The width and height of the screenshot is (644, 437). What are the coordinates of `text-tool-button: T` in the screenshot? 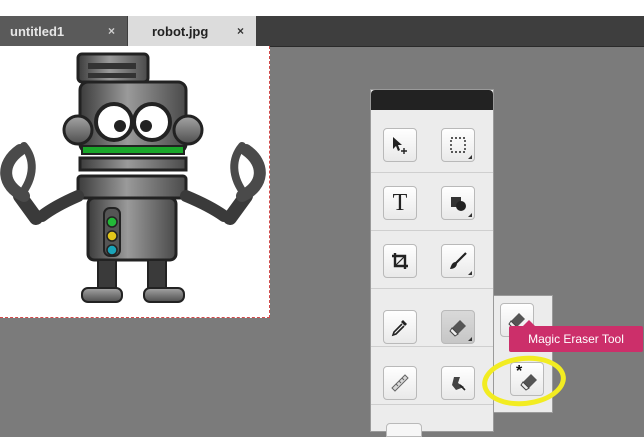 It's located at (400, 203).